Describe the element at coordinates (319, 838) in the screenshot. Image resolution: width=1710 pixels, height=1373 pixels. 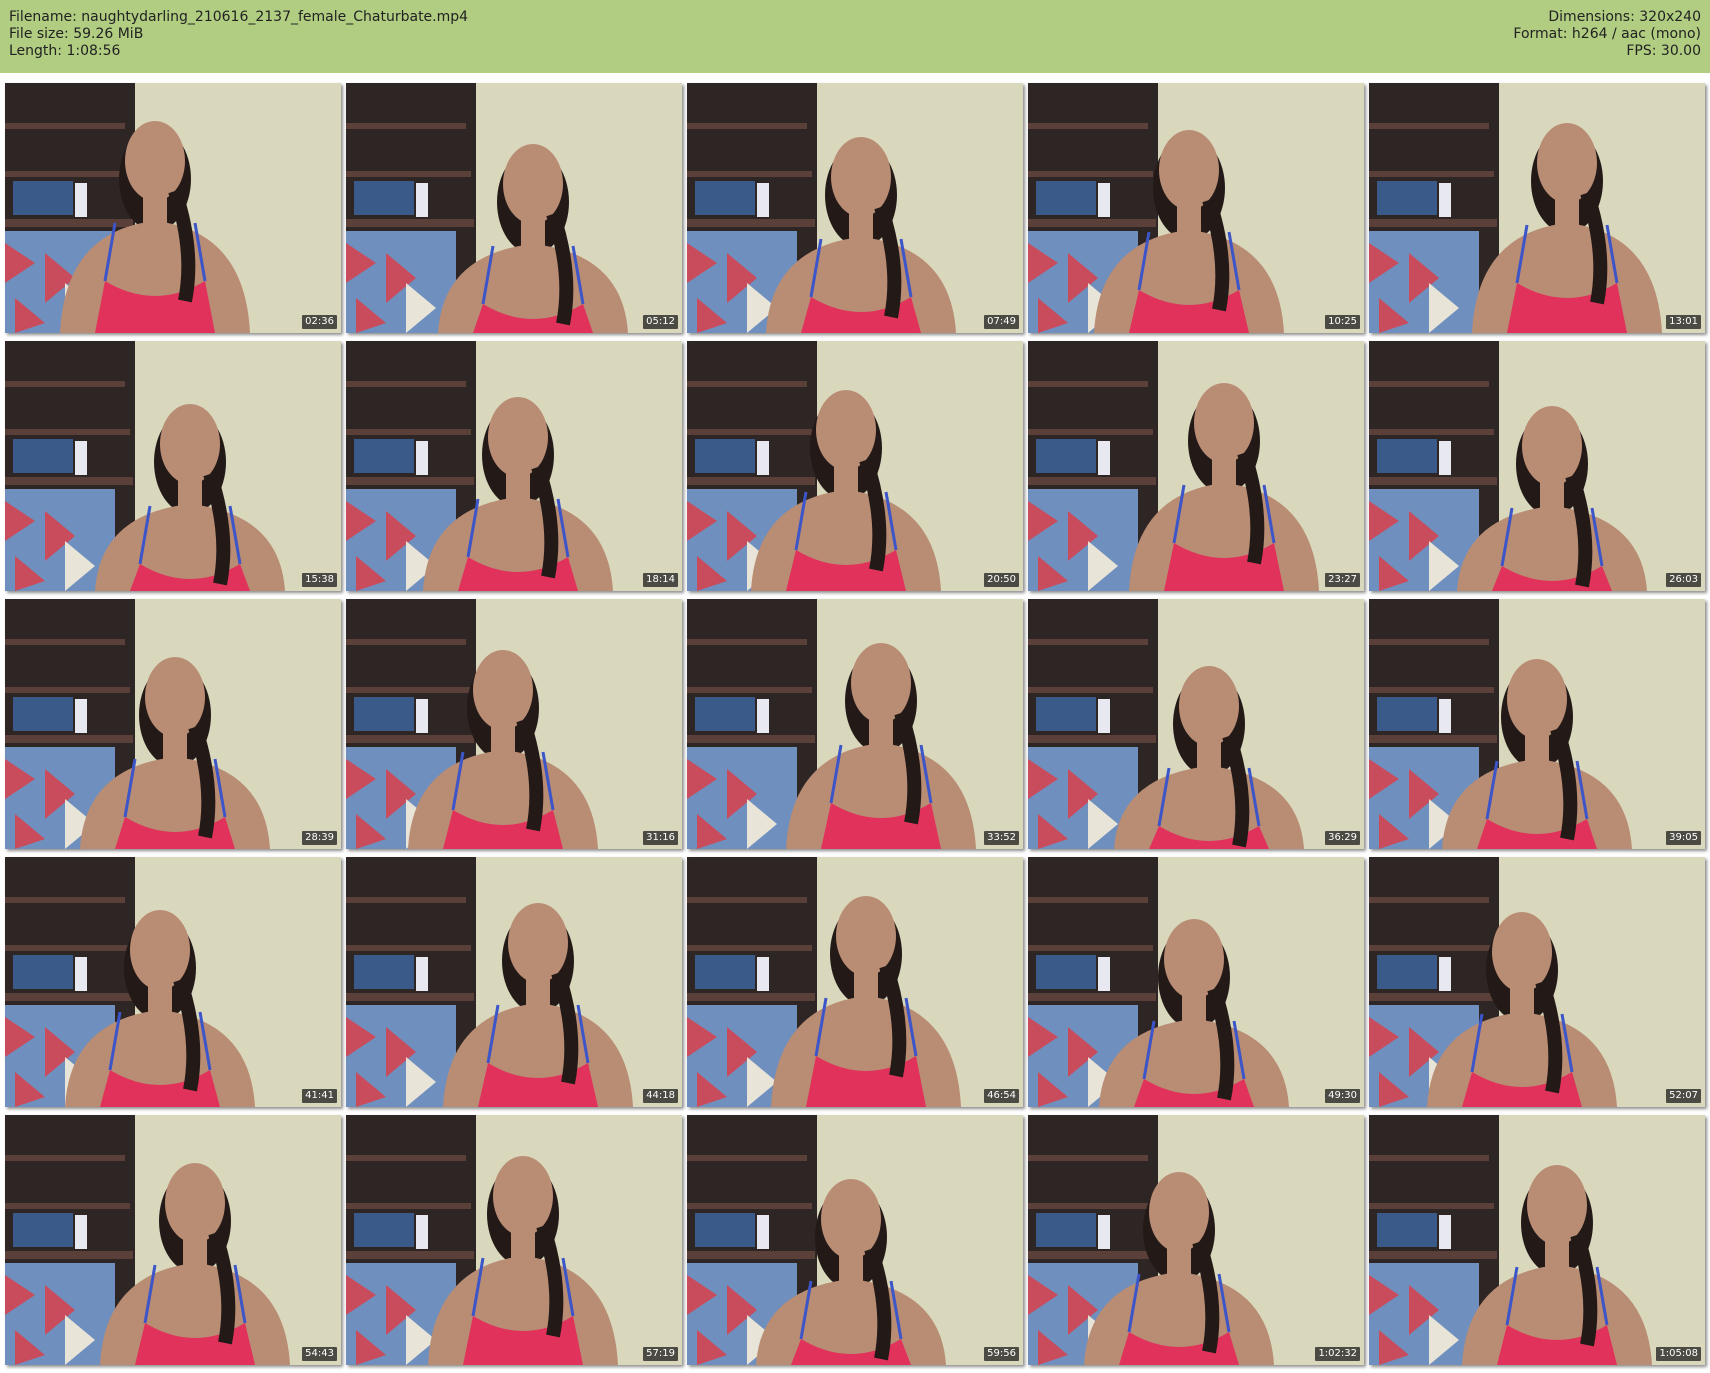
I see `timestamp-label: 28:39` at that location.